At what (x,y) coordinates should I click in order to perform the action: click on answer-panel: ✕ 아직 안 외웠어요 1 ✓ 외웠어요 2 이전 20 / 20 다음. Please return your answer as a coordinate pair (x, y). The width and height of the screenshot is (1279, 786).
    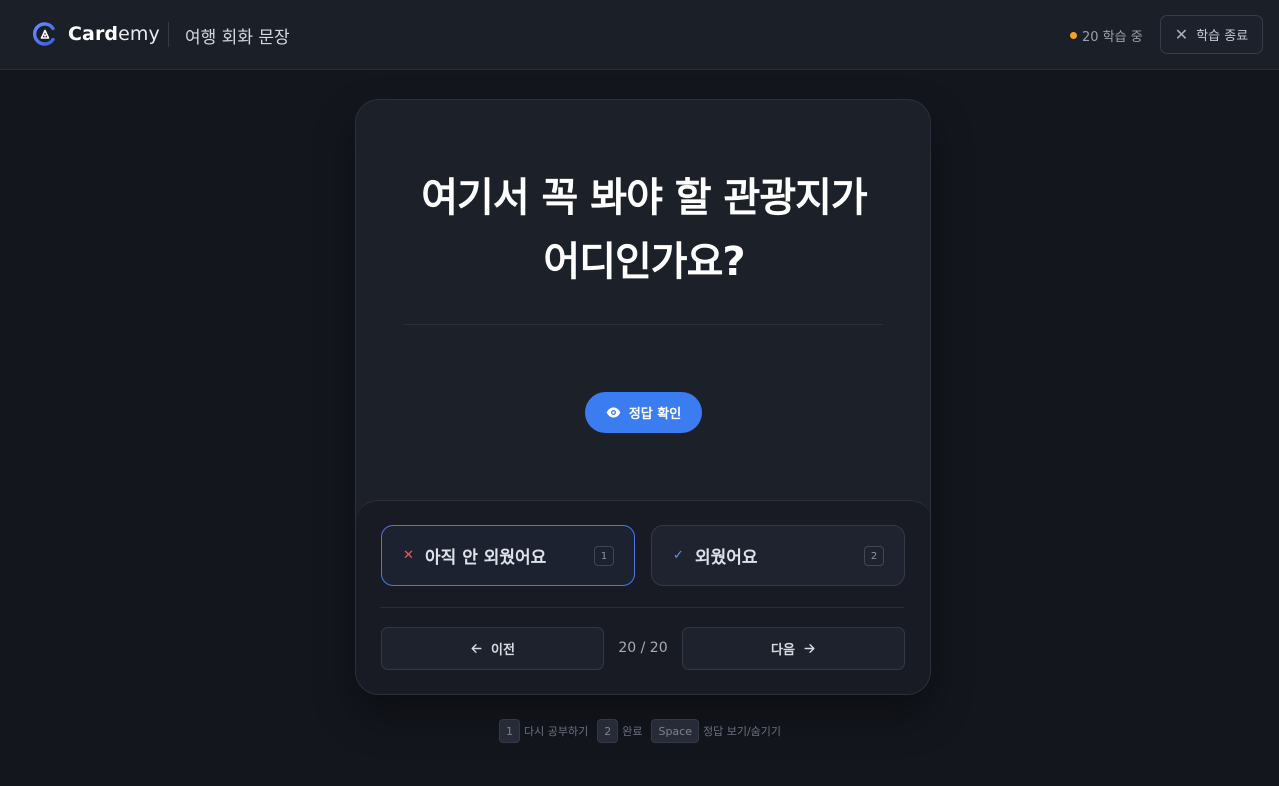
    Looking at the image, I should click on (643, 597).